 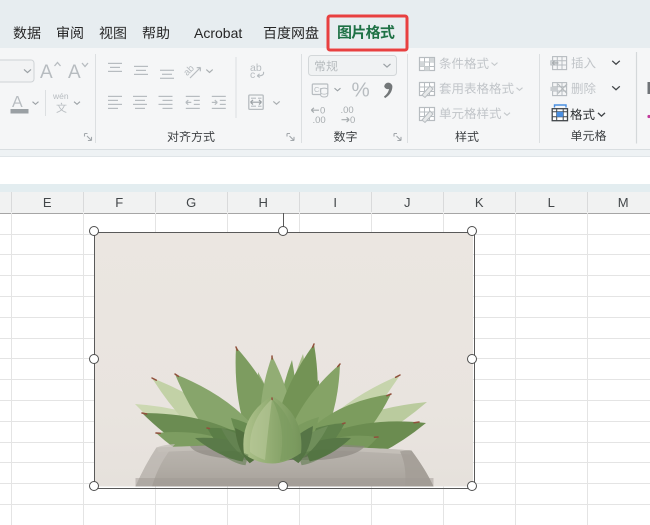 I want to click on svg-text: Acrobat, so click(x=218, y=33).